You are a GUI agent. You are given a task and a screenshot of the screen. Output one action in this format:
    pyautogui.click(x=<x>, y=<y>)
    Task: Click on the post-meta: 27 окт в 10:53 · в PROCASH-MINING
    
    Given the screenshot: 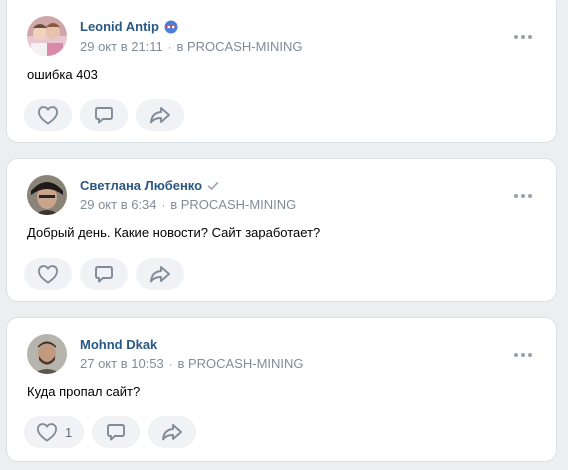 What is the action you would take?
    pyautogui.click(x=192, y=363)
    